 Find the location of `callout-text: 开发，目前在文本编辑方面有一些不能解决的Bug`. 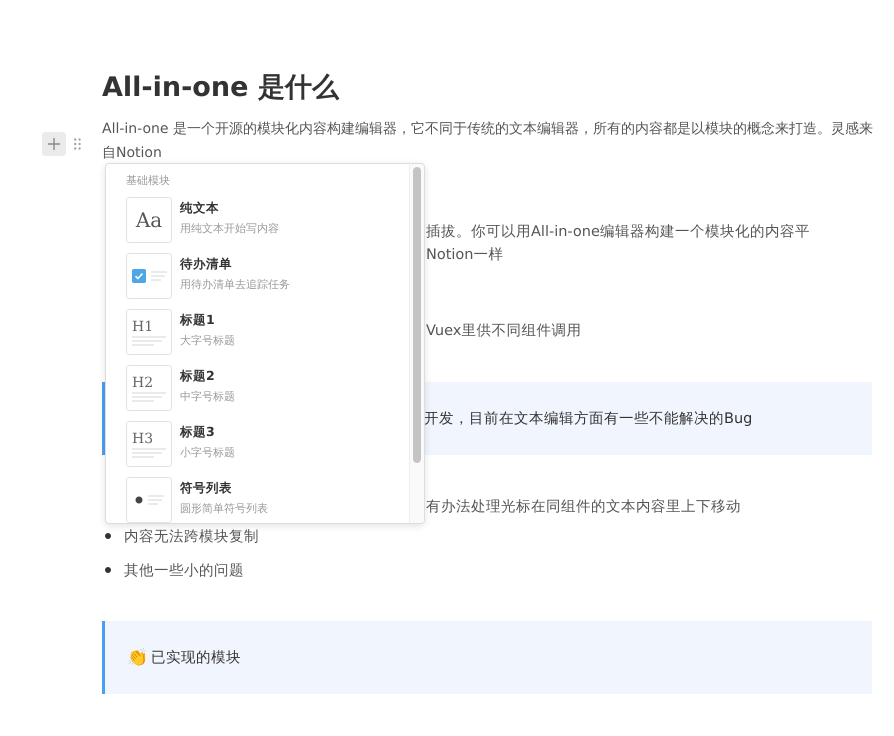

callout-text: 开发，目前在文本编辑方面有一些不能解决的Bug is located at coordinates (587, 419).